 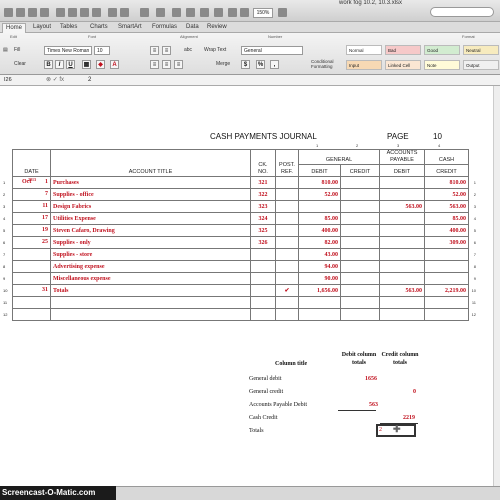 I want to click on redo-icon, so click(x=124, y=12).